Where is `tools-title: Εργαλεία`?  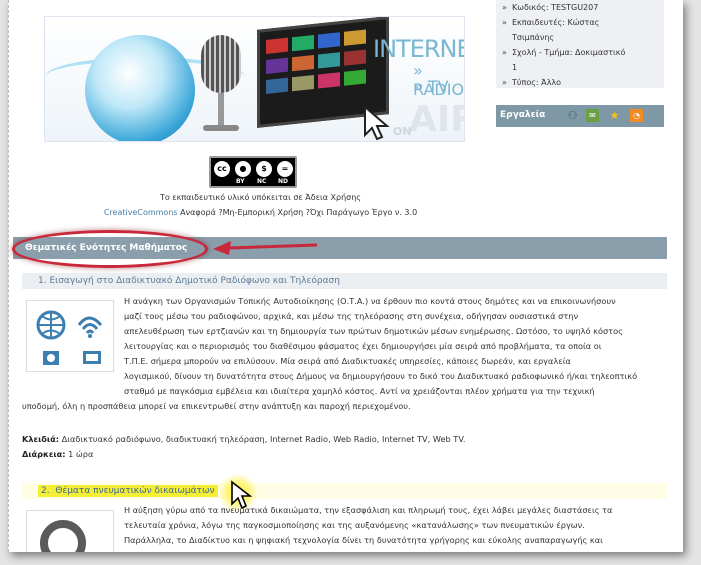
tools-title: Εργαλεία is located at coordinates (523, 115).